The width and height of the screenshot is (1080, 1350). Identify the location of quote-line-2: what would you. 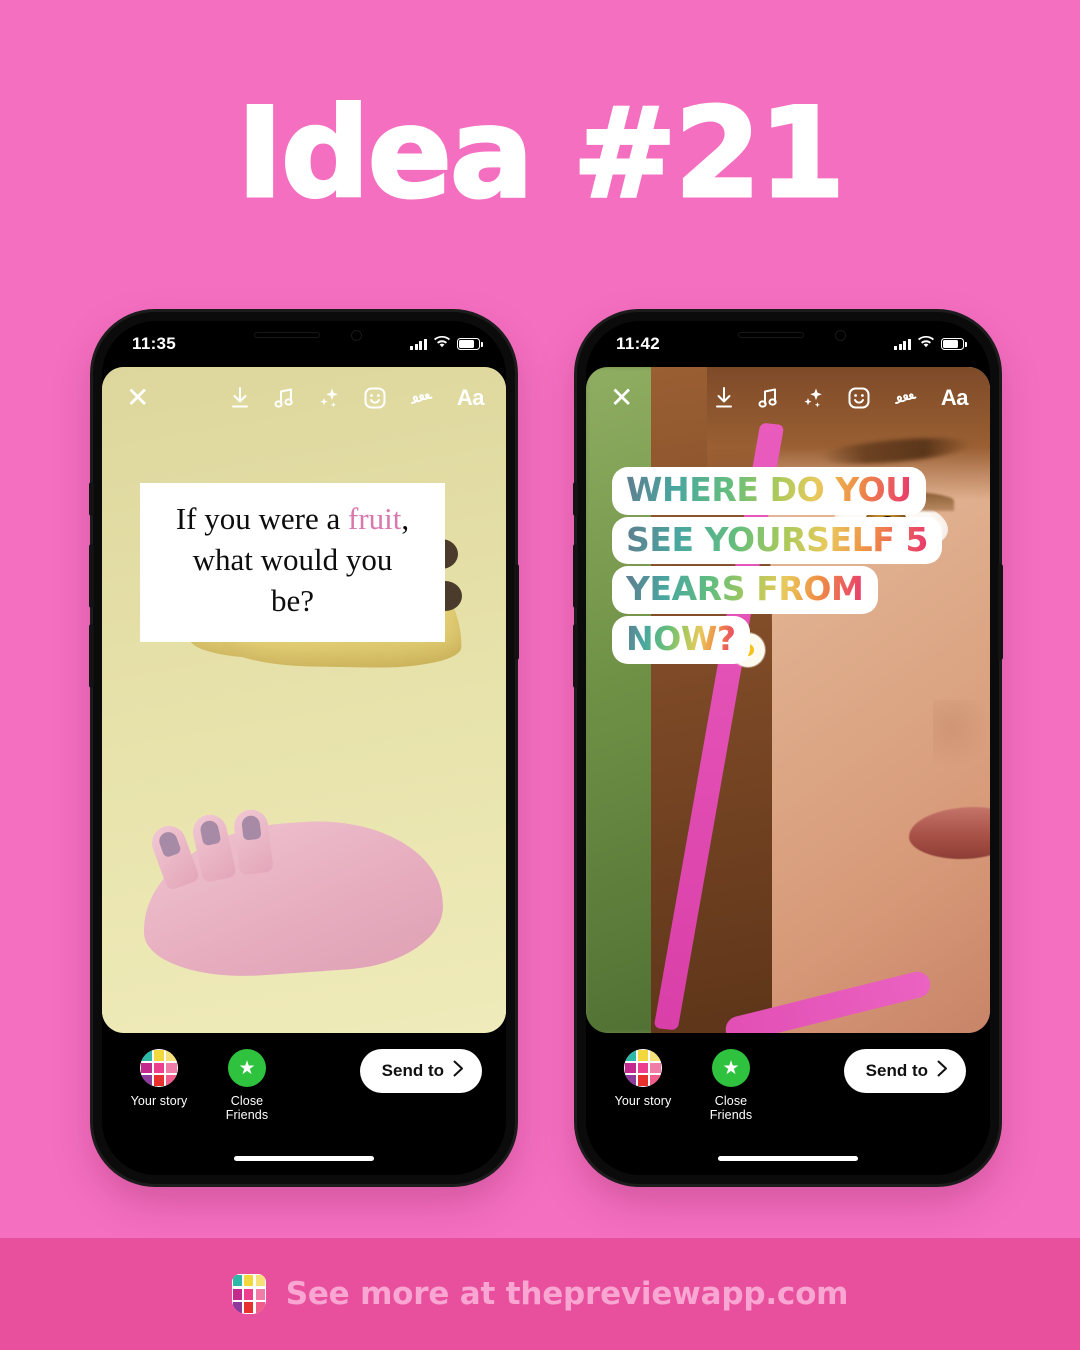
(292, 559).